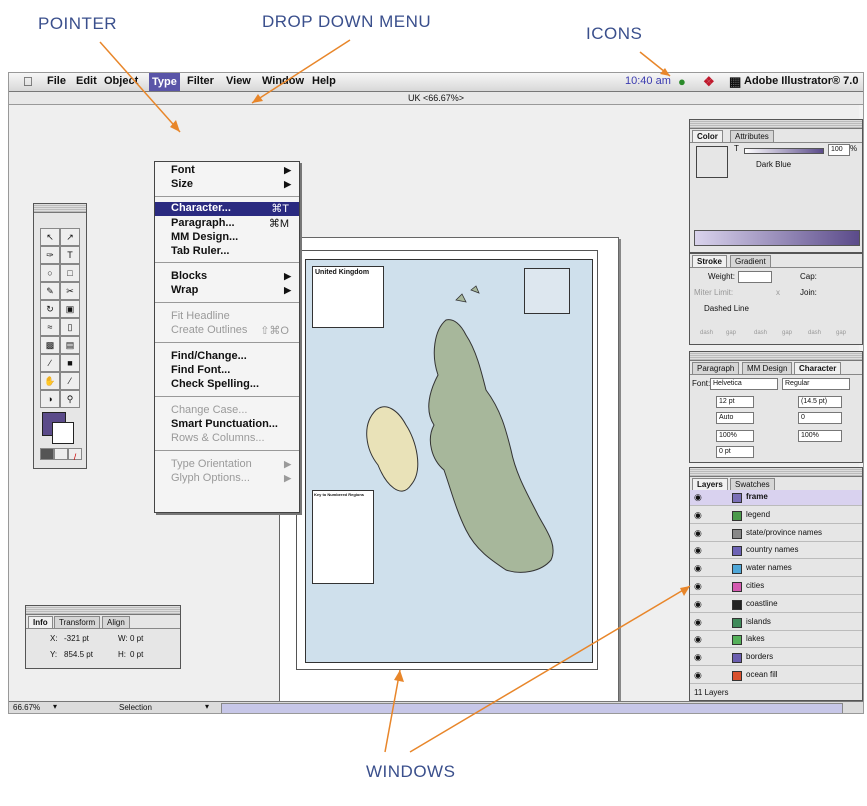 This screenshot has width=867, height=806. Describe the element at coordinates (818, 368) in the screenshot. I see `tab-character: Character` at that location.